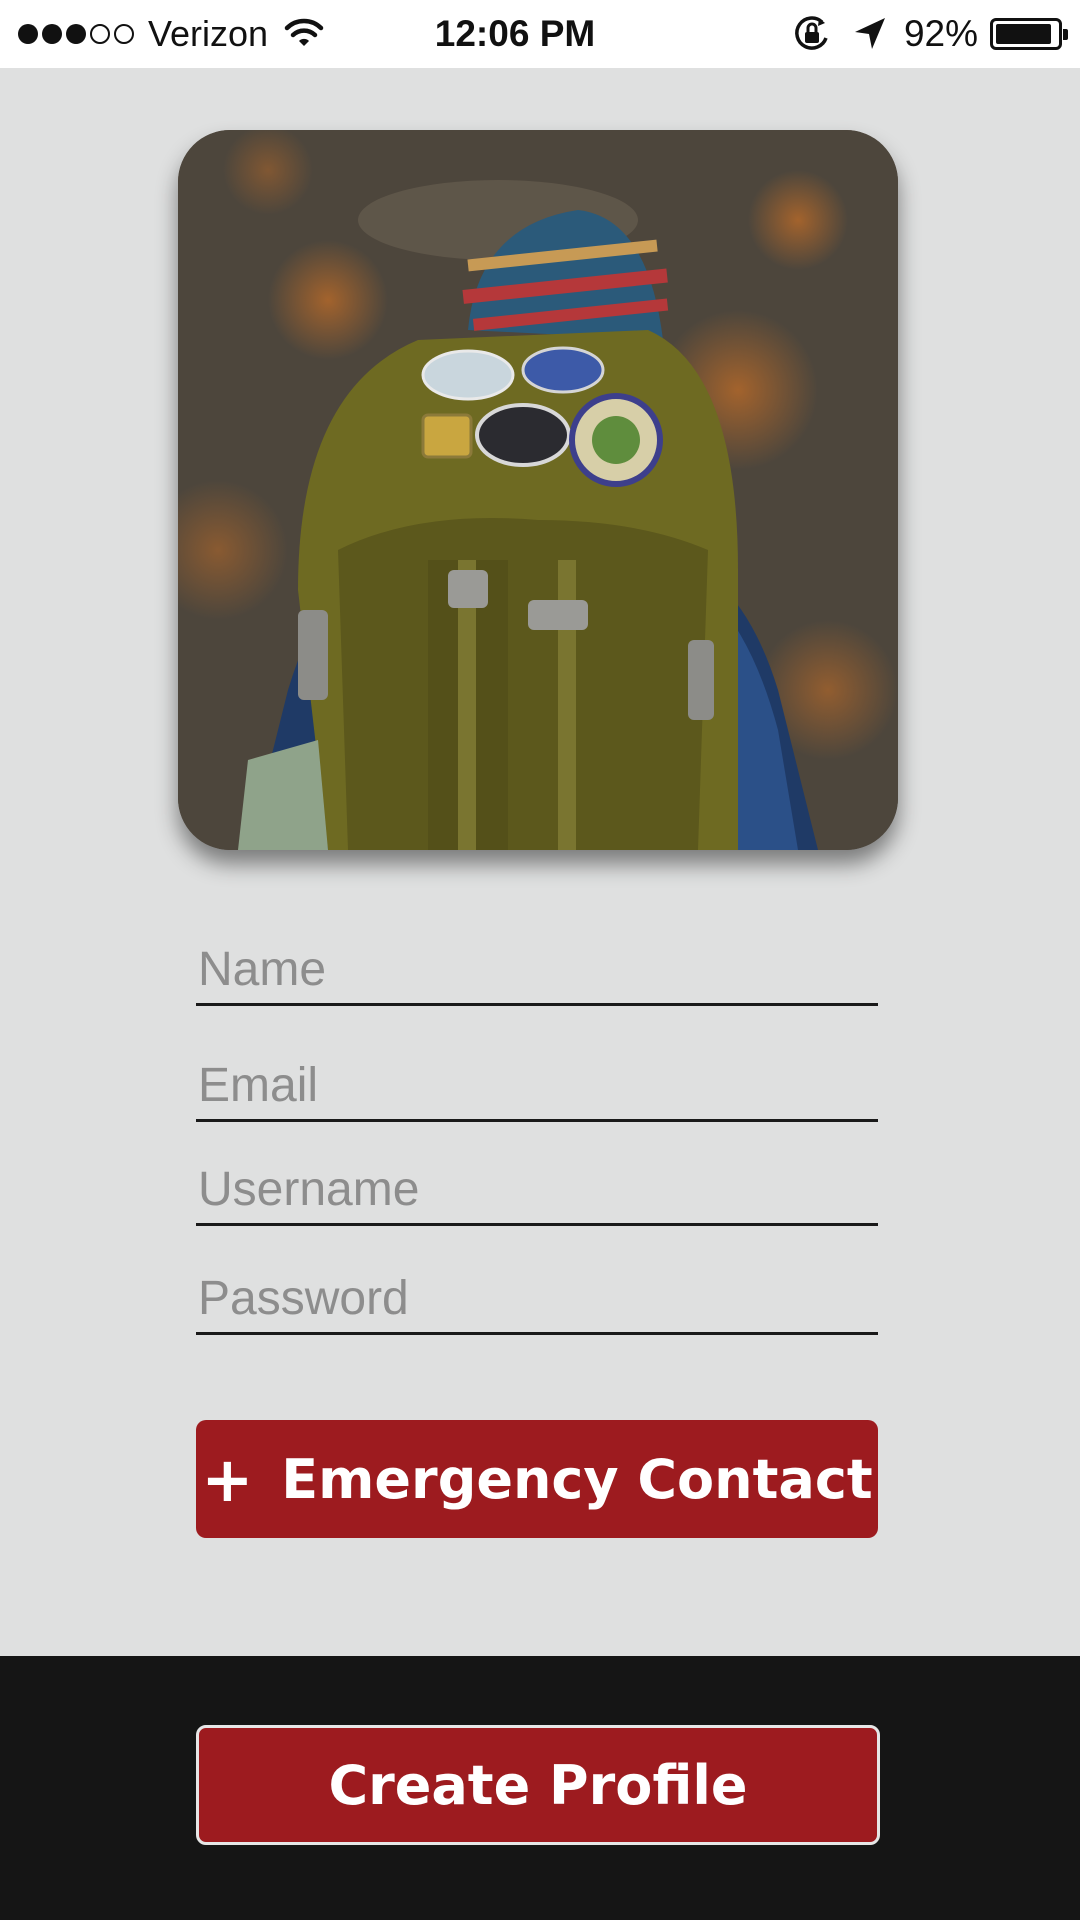  What do you see at coordinates (515, 33) in the screenshot?
I see `status-time: 12:06 PM` at bounding box center [515, 33].